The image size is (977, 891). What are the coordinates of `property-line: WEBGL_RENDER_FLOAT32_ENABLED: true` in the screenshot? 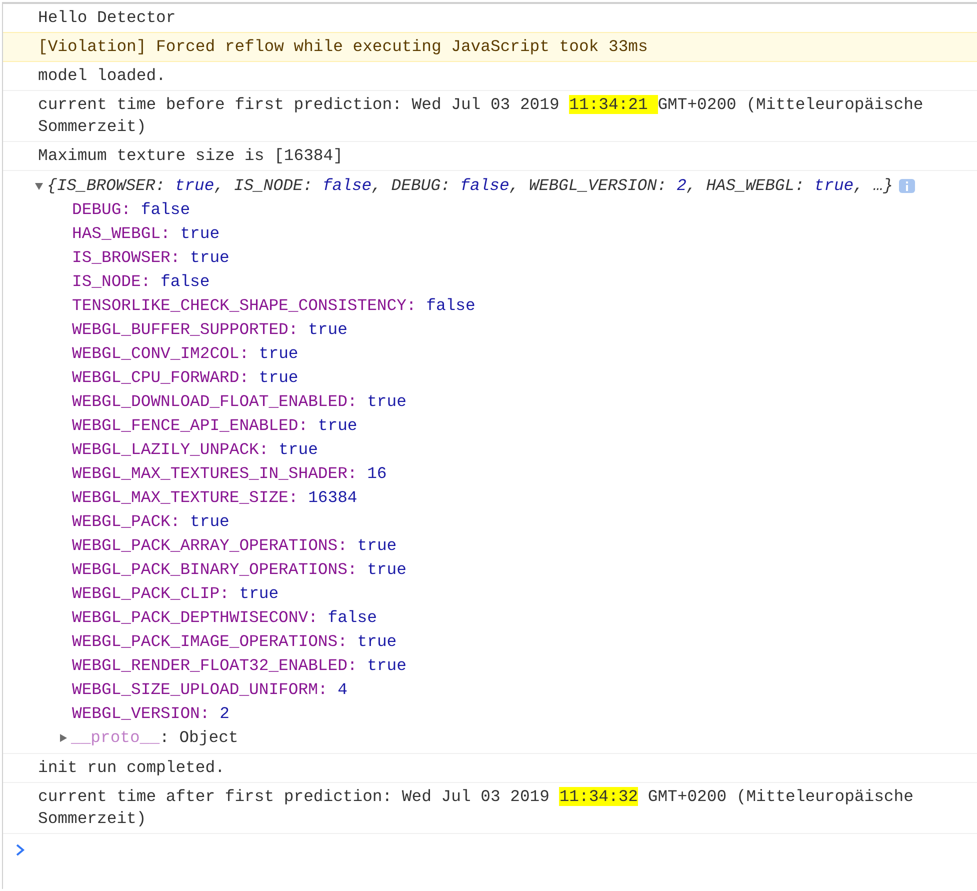 It's located at (239, 666).